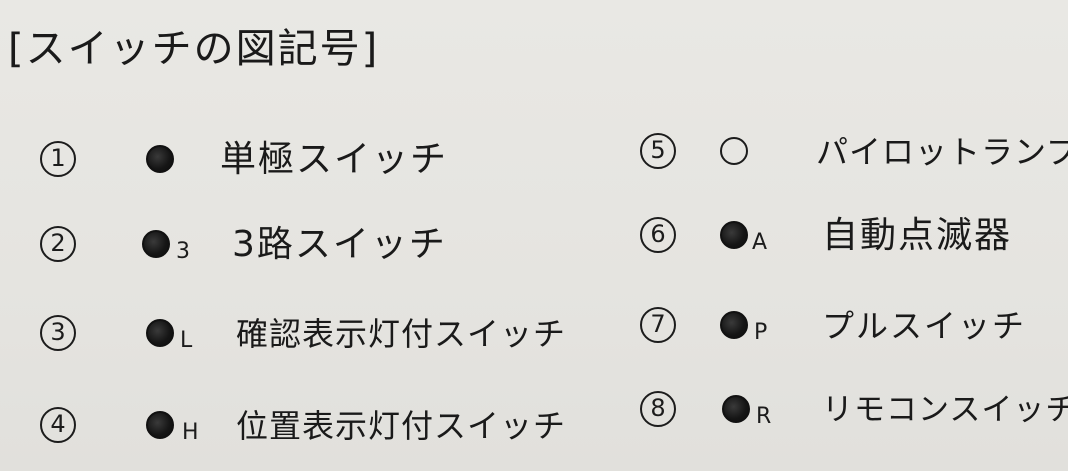 This screenshot has height=471, width=1068. Describe the element at coordinates (658, 409) in the screenshot. I see `item-number: 8` at that location.